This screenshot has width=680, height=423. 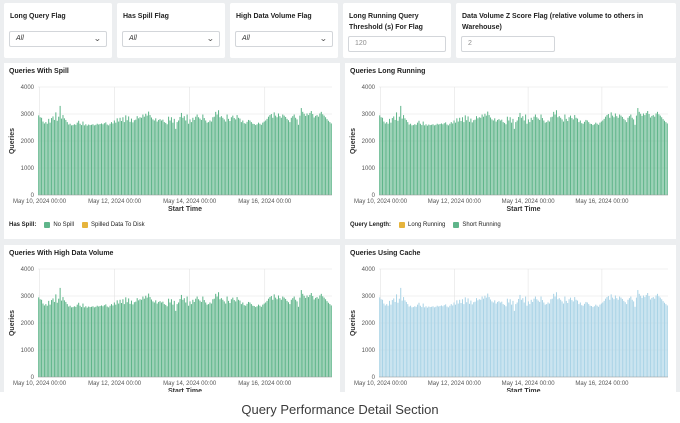 I want to click on legend-item-spilled-to-disk: Spilled Data To Disk, so click(x=113, y=225).